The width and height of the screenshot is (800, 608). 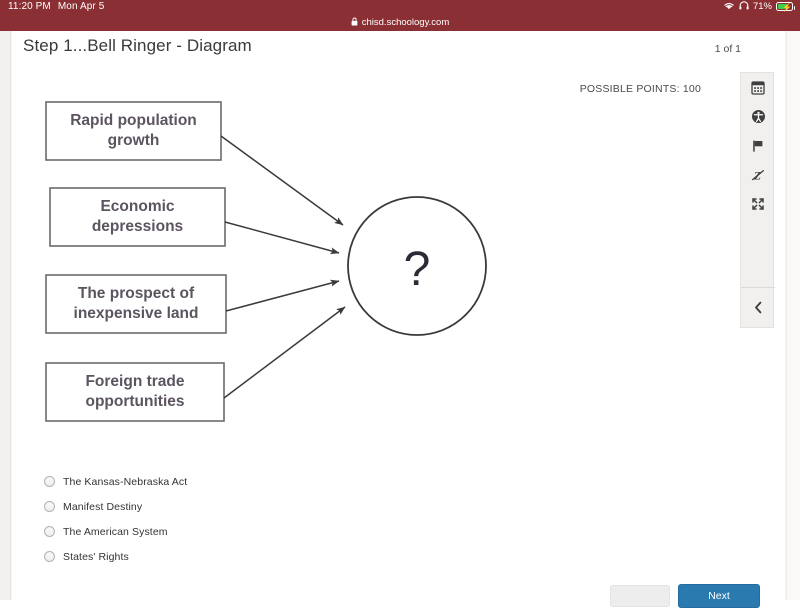 I want to click on charging-bolt-icon: ⚡, so click(x=787, y=8).